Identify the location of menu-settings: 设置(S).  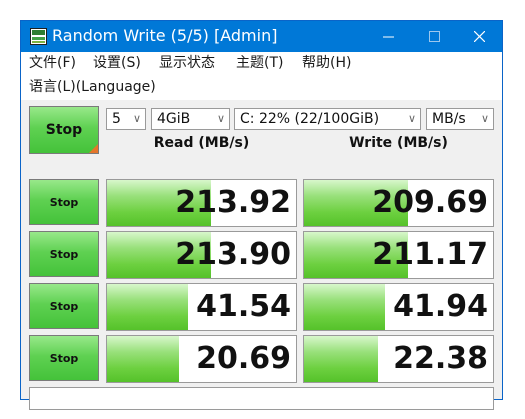
(117, 63).